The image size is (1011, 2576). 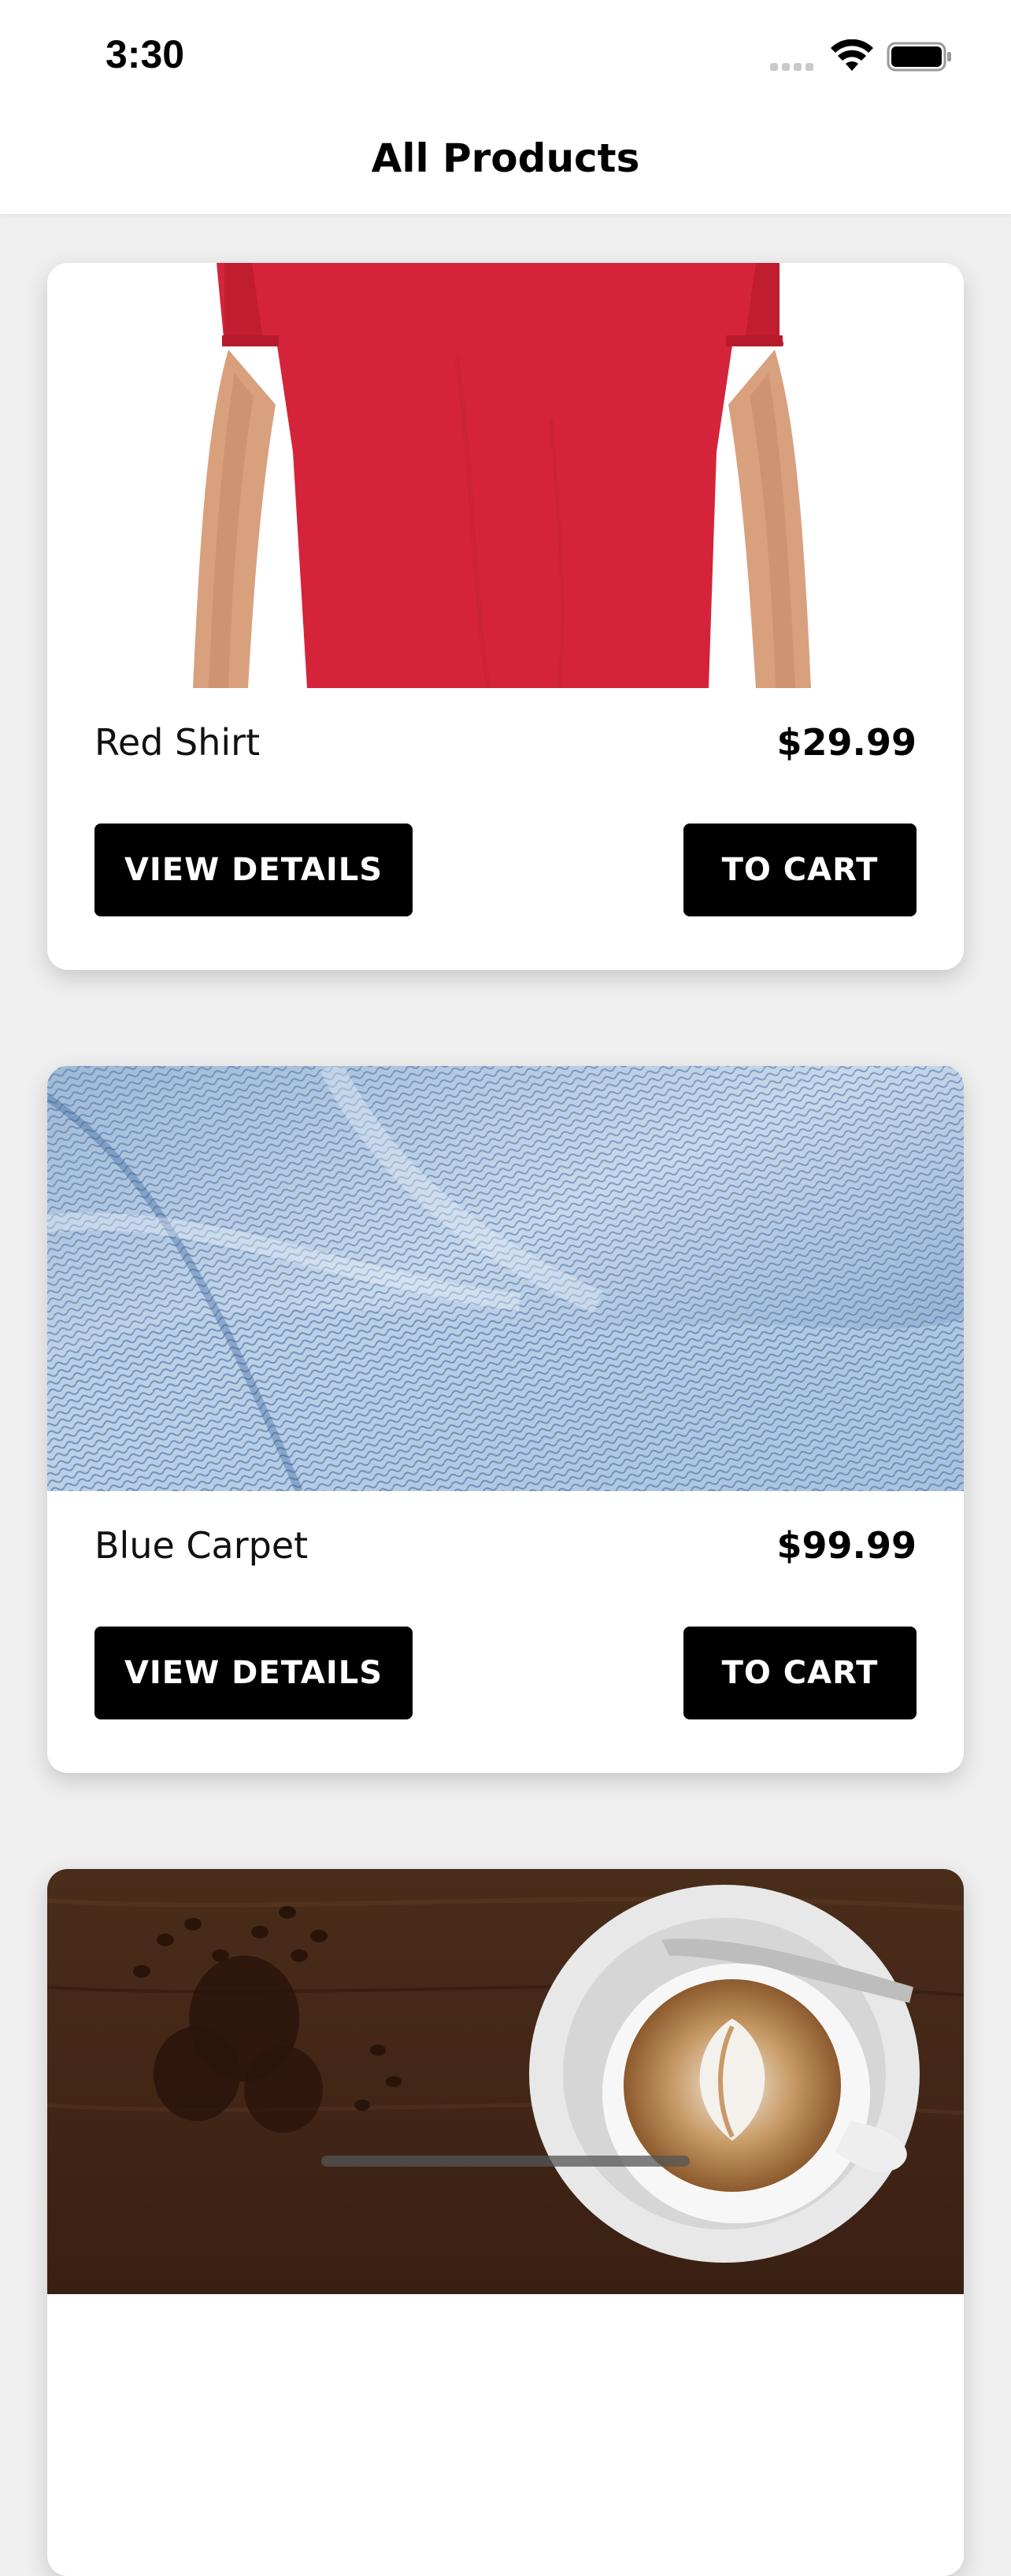 I want to click on product-name: Red Shirt, so click(x=177, y=742).